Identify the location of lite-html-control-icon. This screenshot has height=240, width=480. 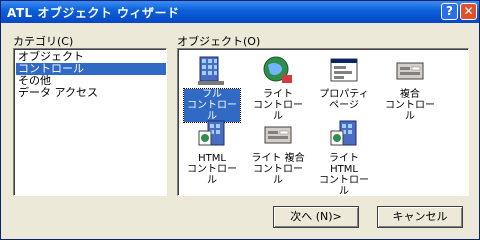
(344, 135).